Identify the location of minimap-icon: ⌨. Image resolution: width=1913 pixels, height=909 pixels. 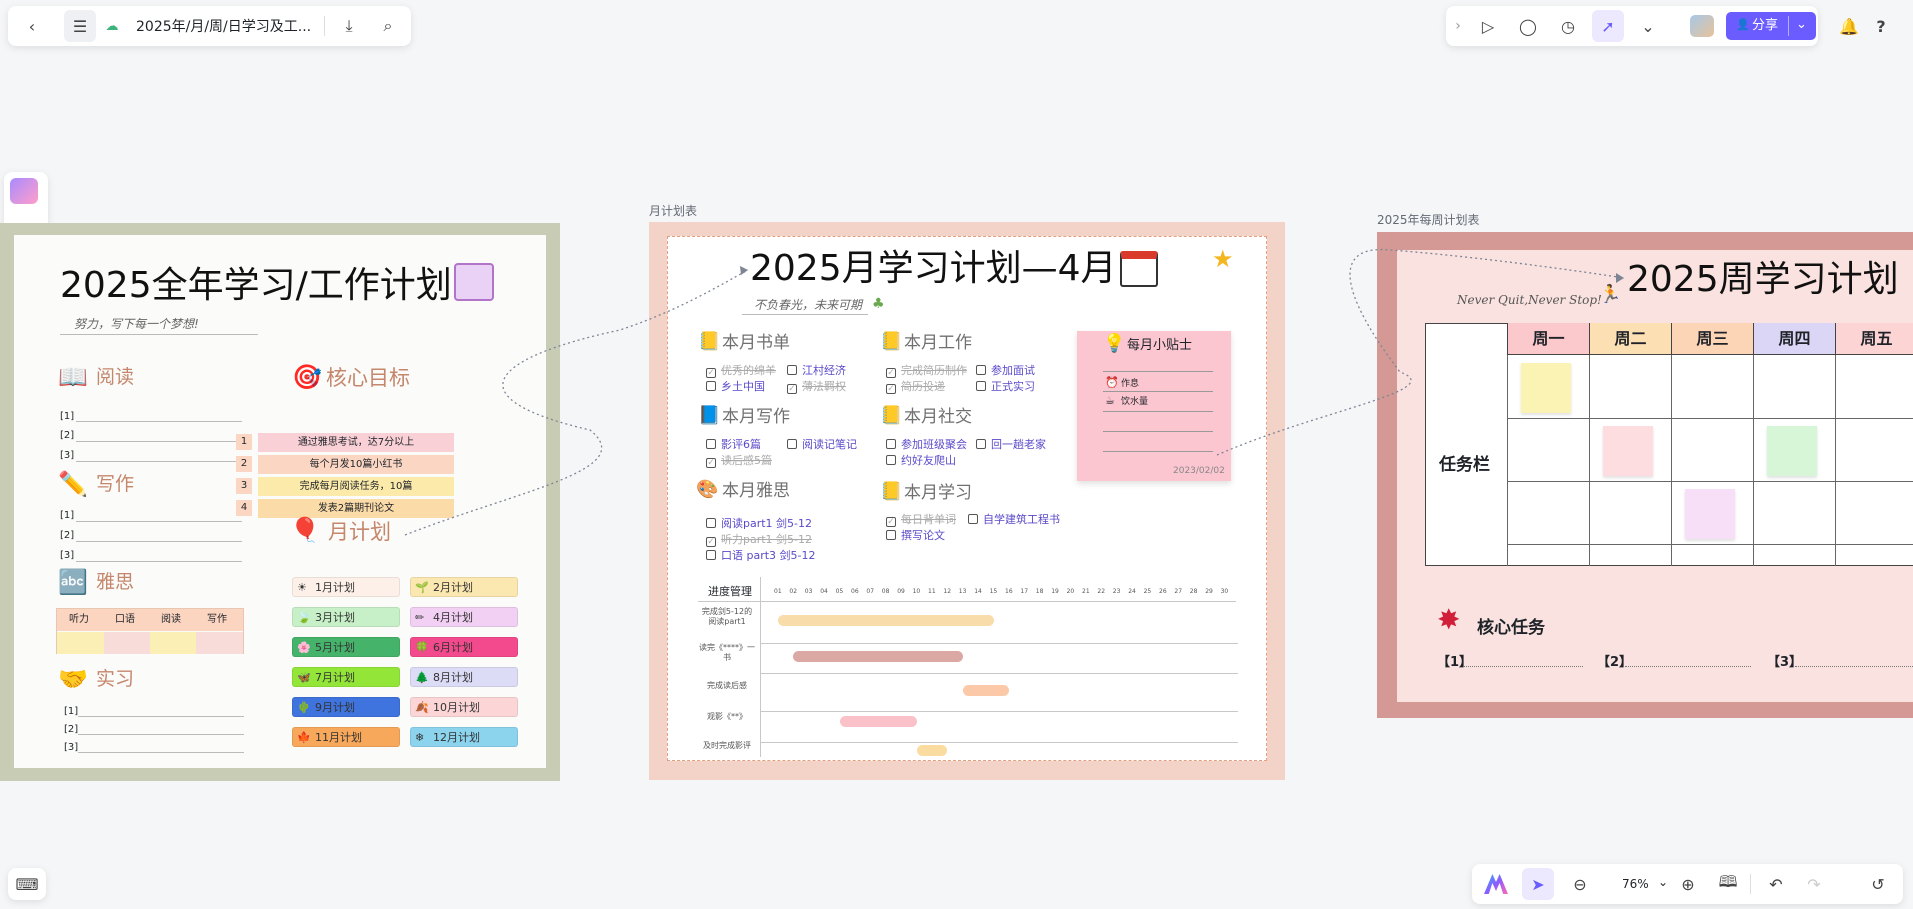
(27, 884).